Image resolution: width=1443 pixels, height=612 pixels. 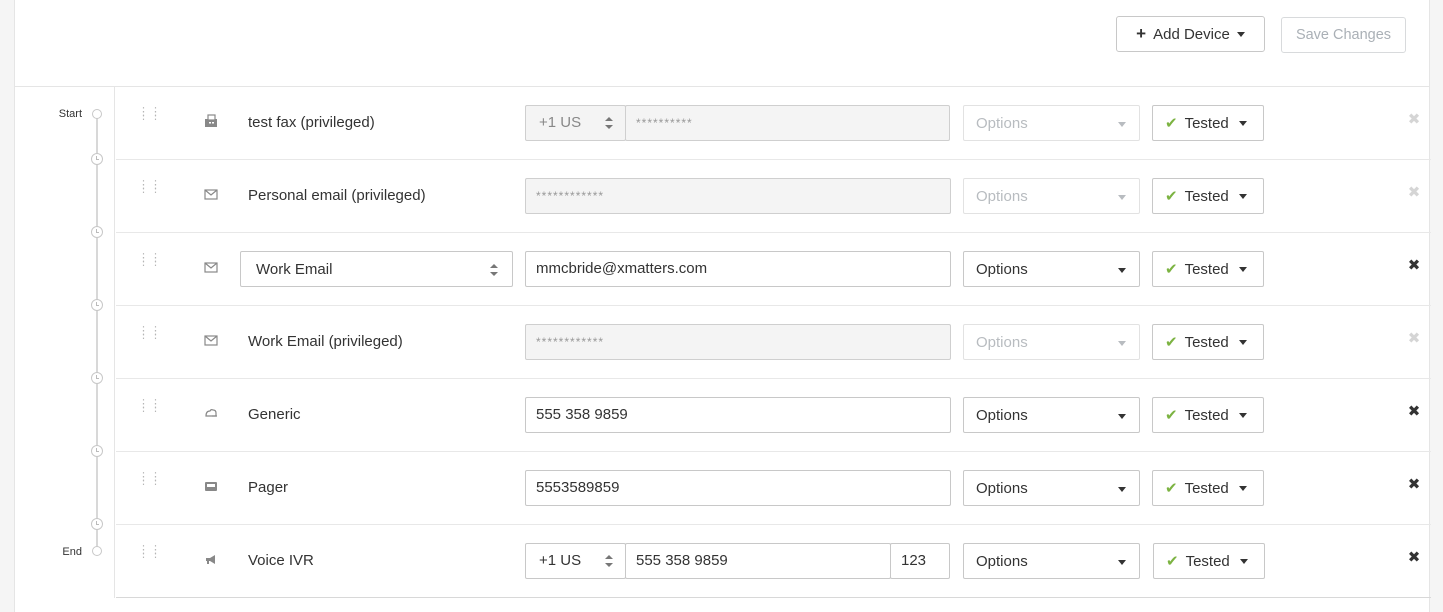 What do you see at coordinates (376, 269) in the screenshot?
I see `device-name-select: Work Email` at bounding box center [376, 269].